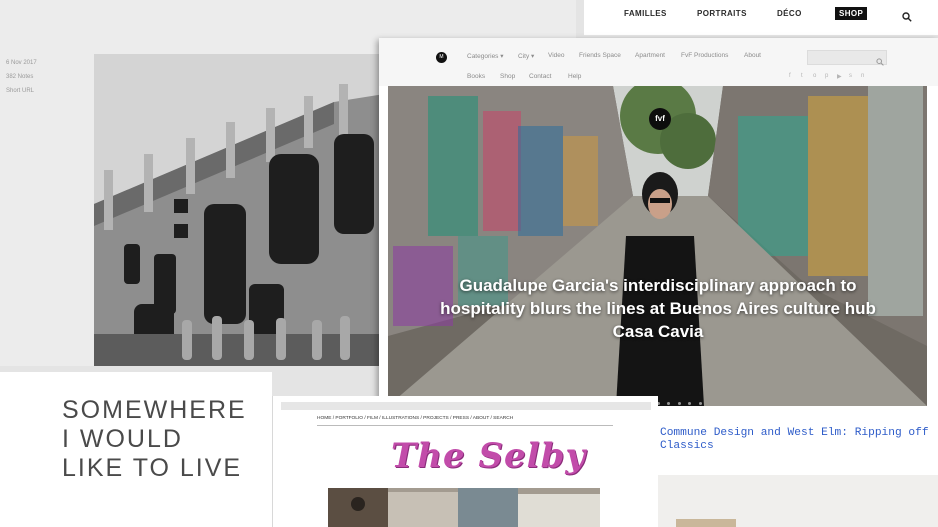 The image size is (938, 527). Describe the element at coordinates (574, 76) in the screenshot. I see `menu-help: Help` at that location.